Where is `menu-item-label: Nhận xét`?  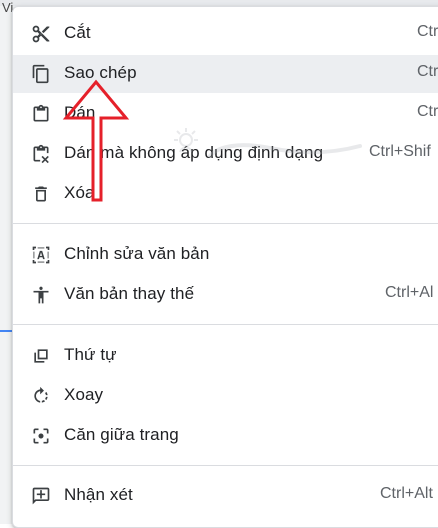
menu-item-label: Nhận xét is located at coordinates (98, 494).